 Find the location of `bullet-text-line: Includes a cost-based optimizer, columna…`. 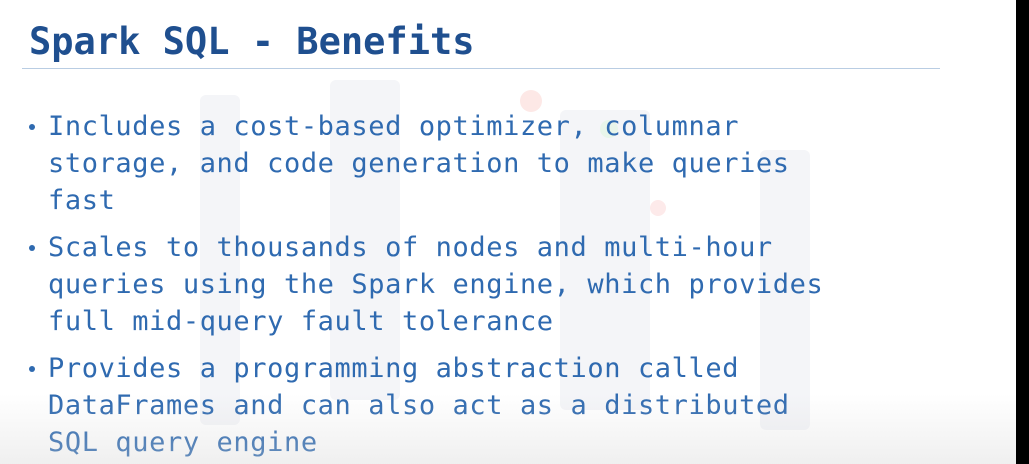

bullet-text-line: Includes a cost-based optimizer, columna… is located at coordinates (394, 126).